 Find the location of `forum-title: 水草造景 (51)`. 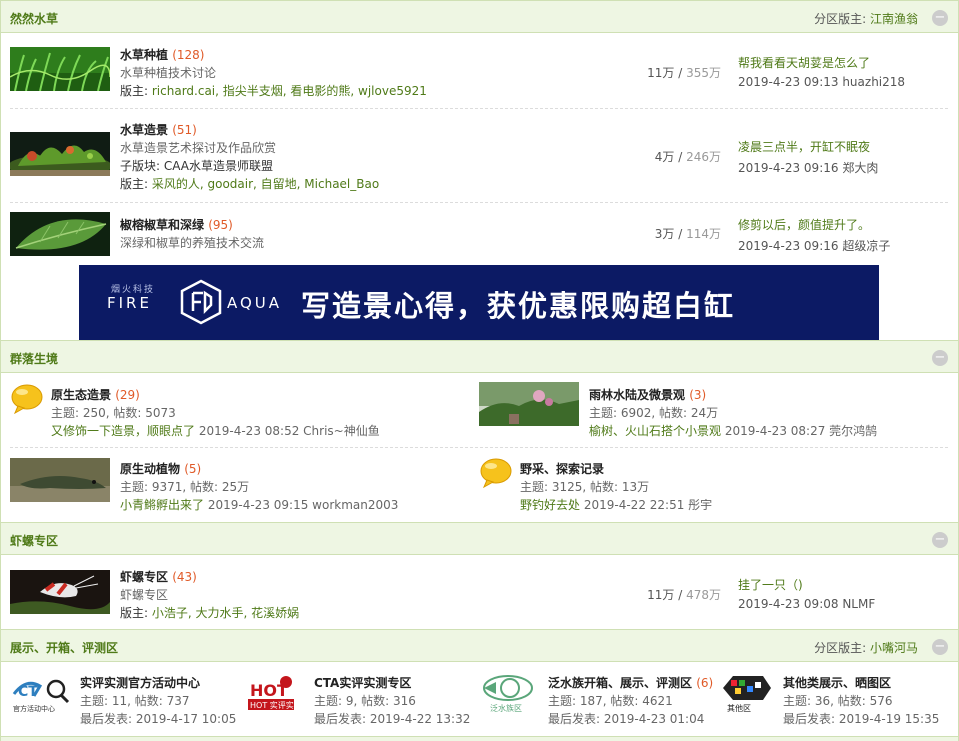

forum-title: 水草造景 (51) is located at coordinates (158, 129).